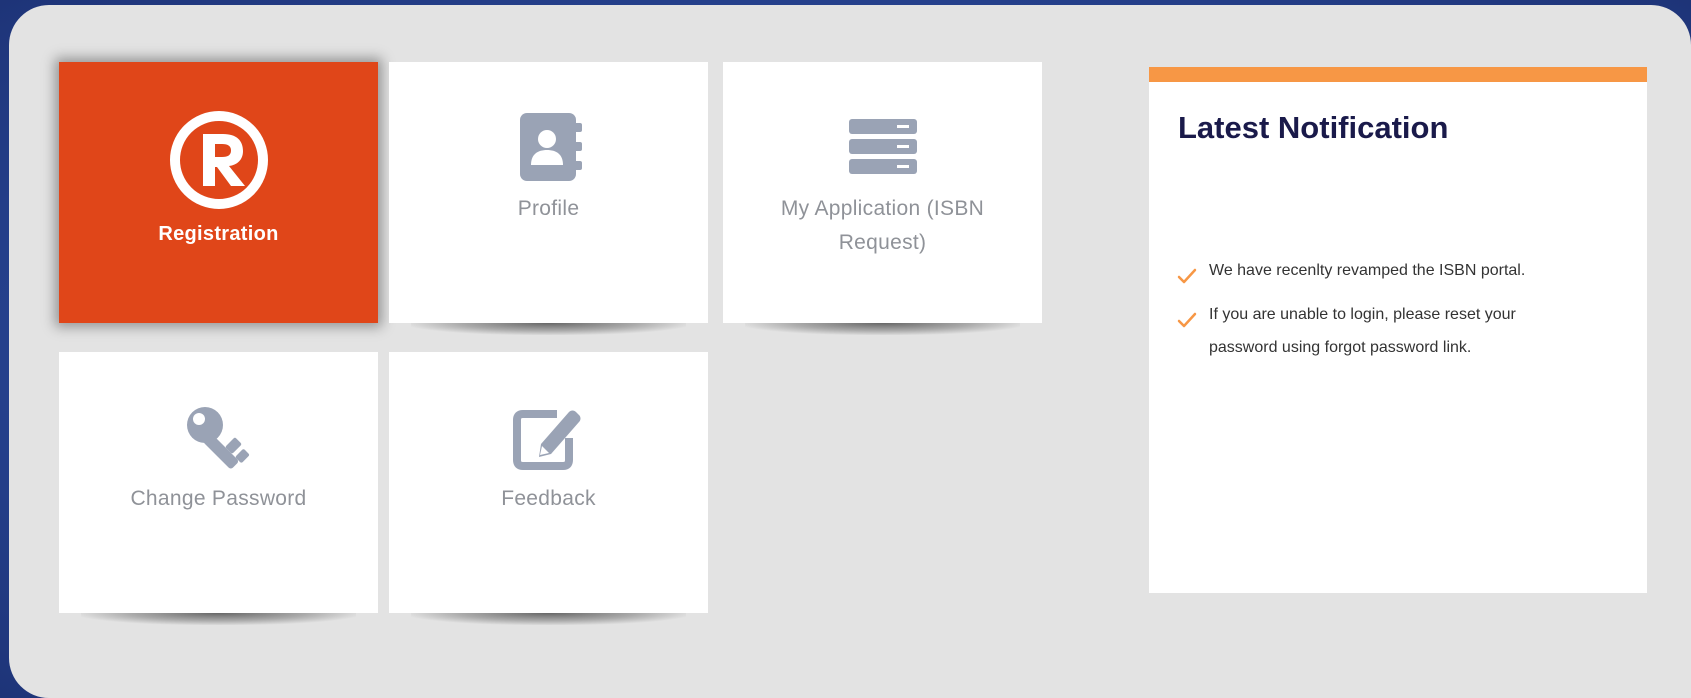 This screenshot has height=698, width=1691. Describe the element at coordinates (548, 498) in the screenshot. I see `feedback-label: Feedback` at that location.